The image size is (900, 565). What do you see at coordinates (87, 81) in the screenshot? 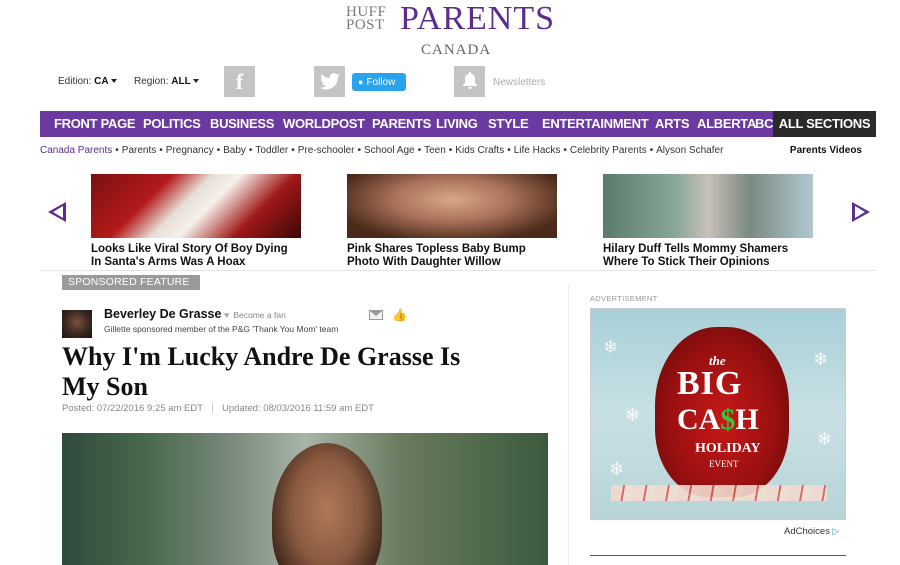
I see `edition-dropdown: Edition: CA` at bounding box center [87, 81].